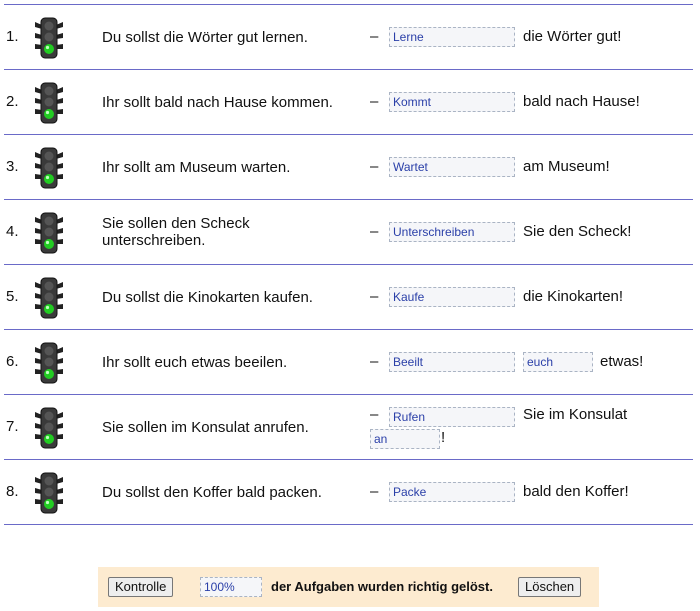 Image resolution: width=700 pixels, height=611 pixels. Describe the element at coordinates (196, 167) in the screenshot. I see `prompt-text: Ihr sollt am Museum warten.` at that location.